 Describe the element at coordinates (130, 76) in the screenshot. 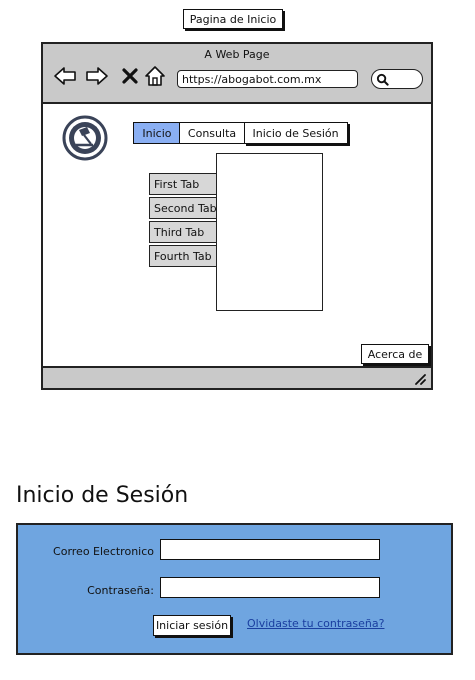

I see `close-icon` at that location.